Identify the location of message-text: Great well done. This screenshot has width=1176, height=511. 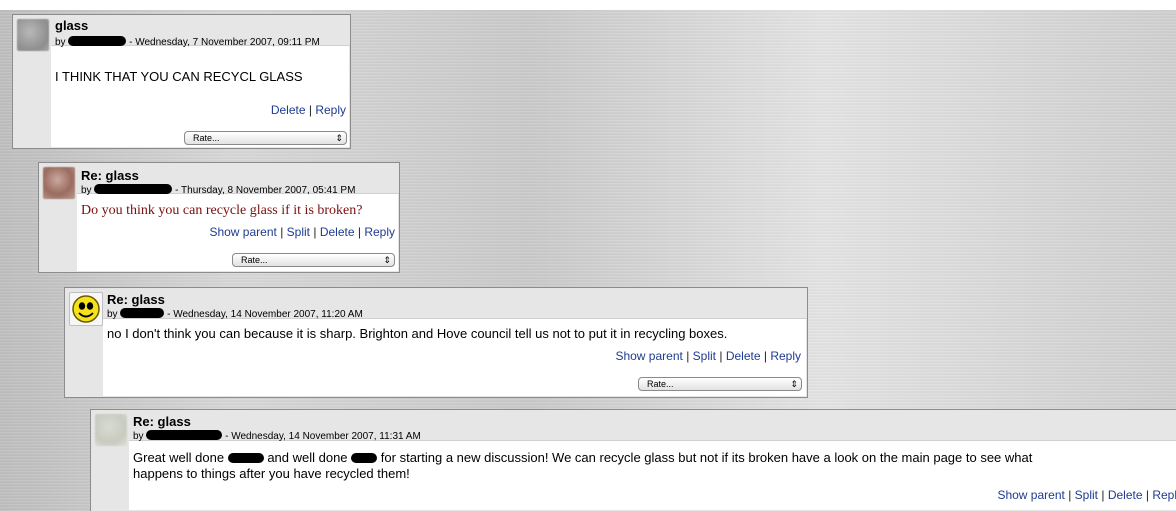
(179, 457).